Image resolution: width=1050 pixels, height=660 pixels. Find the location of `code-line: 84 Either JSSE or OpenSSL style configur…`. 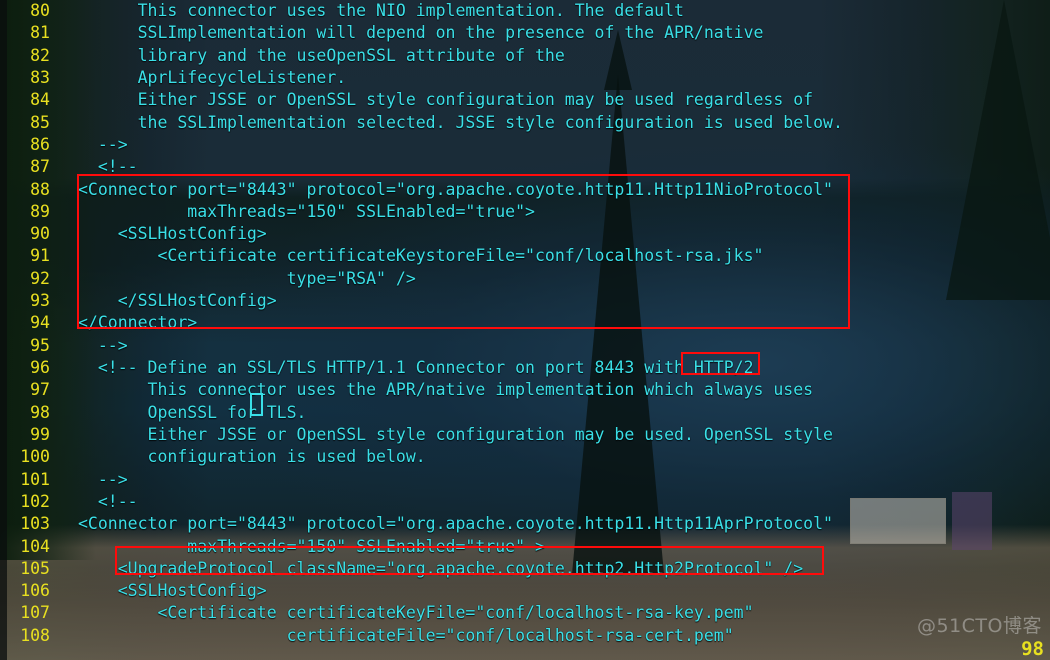

code-line: 84 Either JSSE or OpenSSL style configur… is located at coordinates (525, 100).